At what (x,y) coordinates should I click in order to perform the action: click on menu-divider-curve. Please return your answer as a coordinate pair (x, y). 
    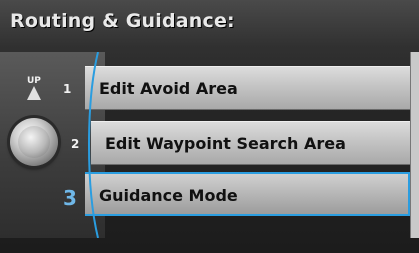
    Looking at the image, I should click on (93, 145).